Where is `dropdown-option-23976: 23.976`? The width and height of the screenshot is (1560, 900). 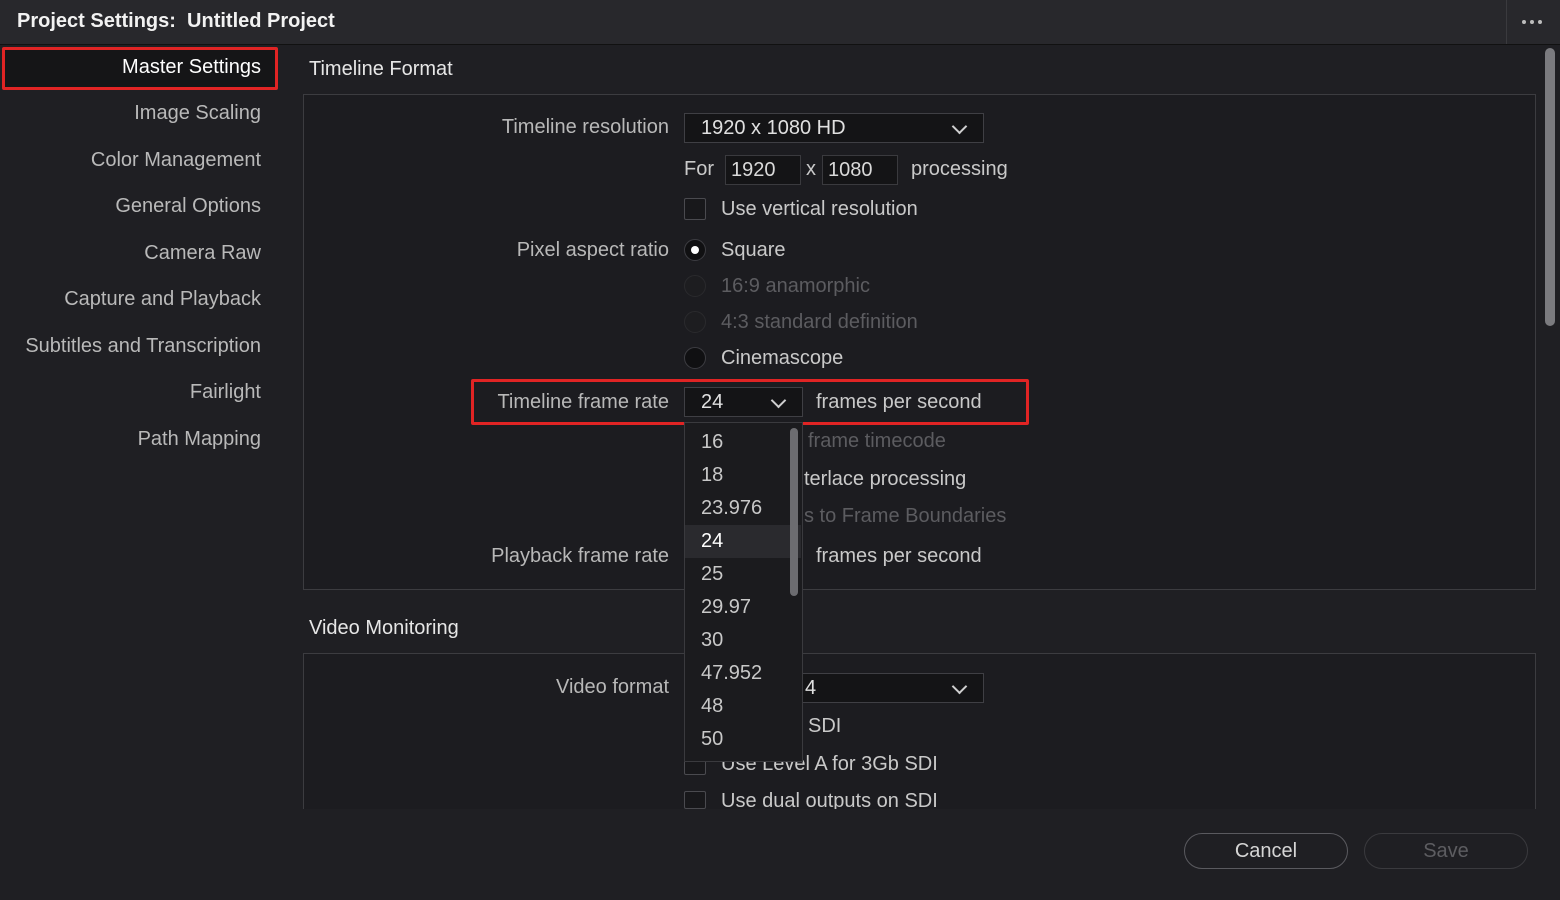 dropdown-option-23976: 23.976 is located at coordinates (743, 508).